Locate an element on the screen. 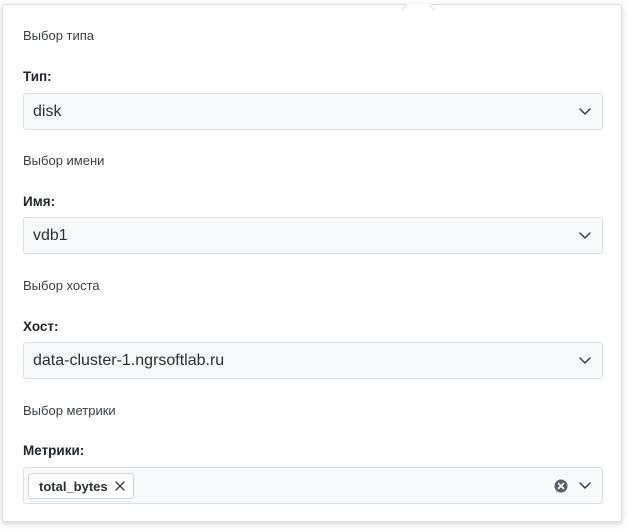 This screenshot has width=627, height=529. selected-metric-tag: total_bytes is located at coordinates (81, 486).